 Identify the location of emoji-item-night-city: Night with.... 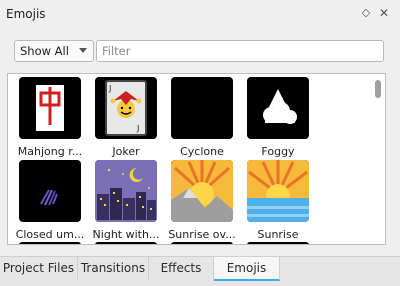
(126, 200).